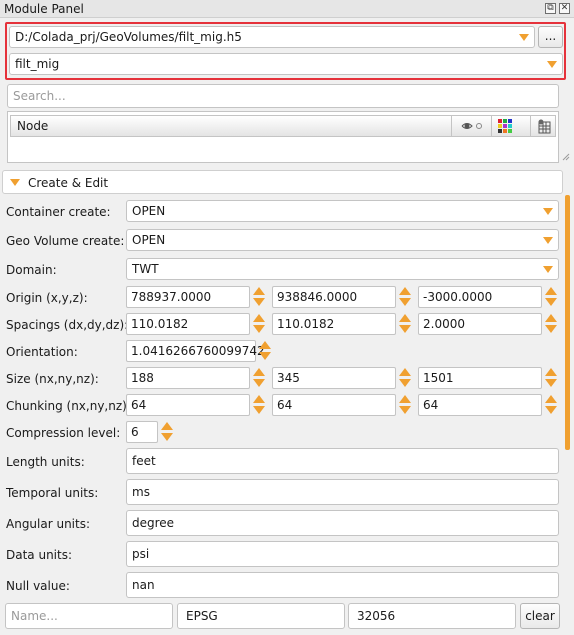 The height and width of the screenshot is (635, 574). What do you see at coordinates (188, 405) in the screenshot?
I see `chunking-nx-input: 64` at bounding box center [188, 405].